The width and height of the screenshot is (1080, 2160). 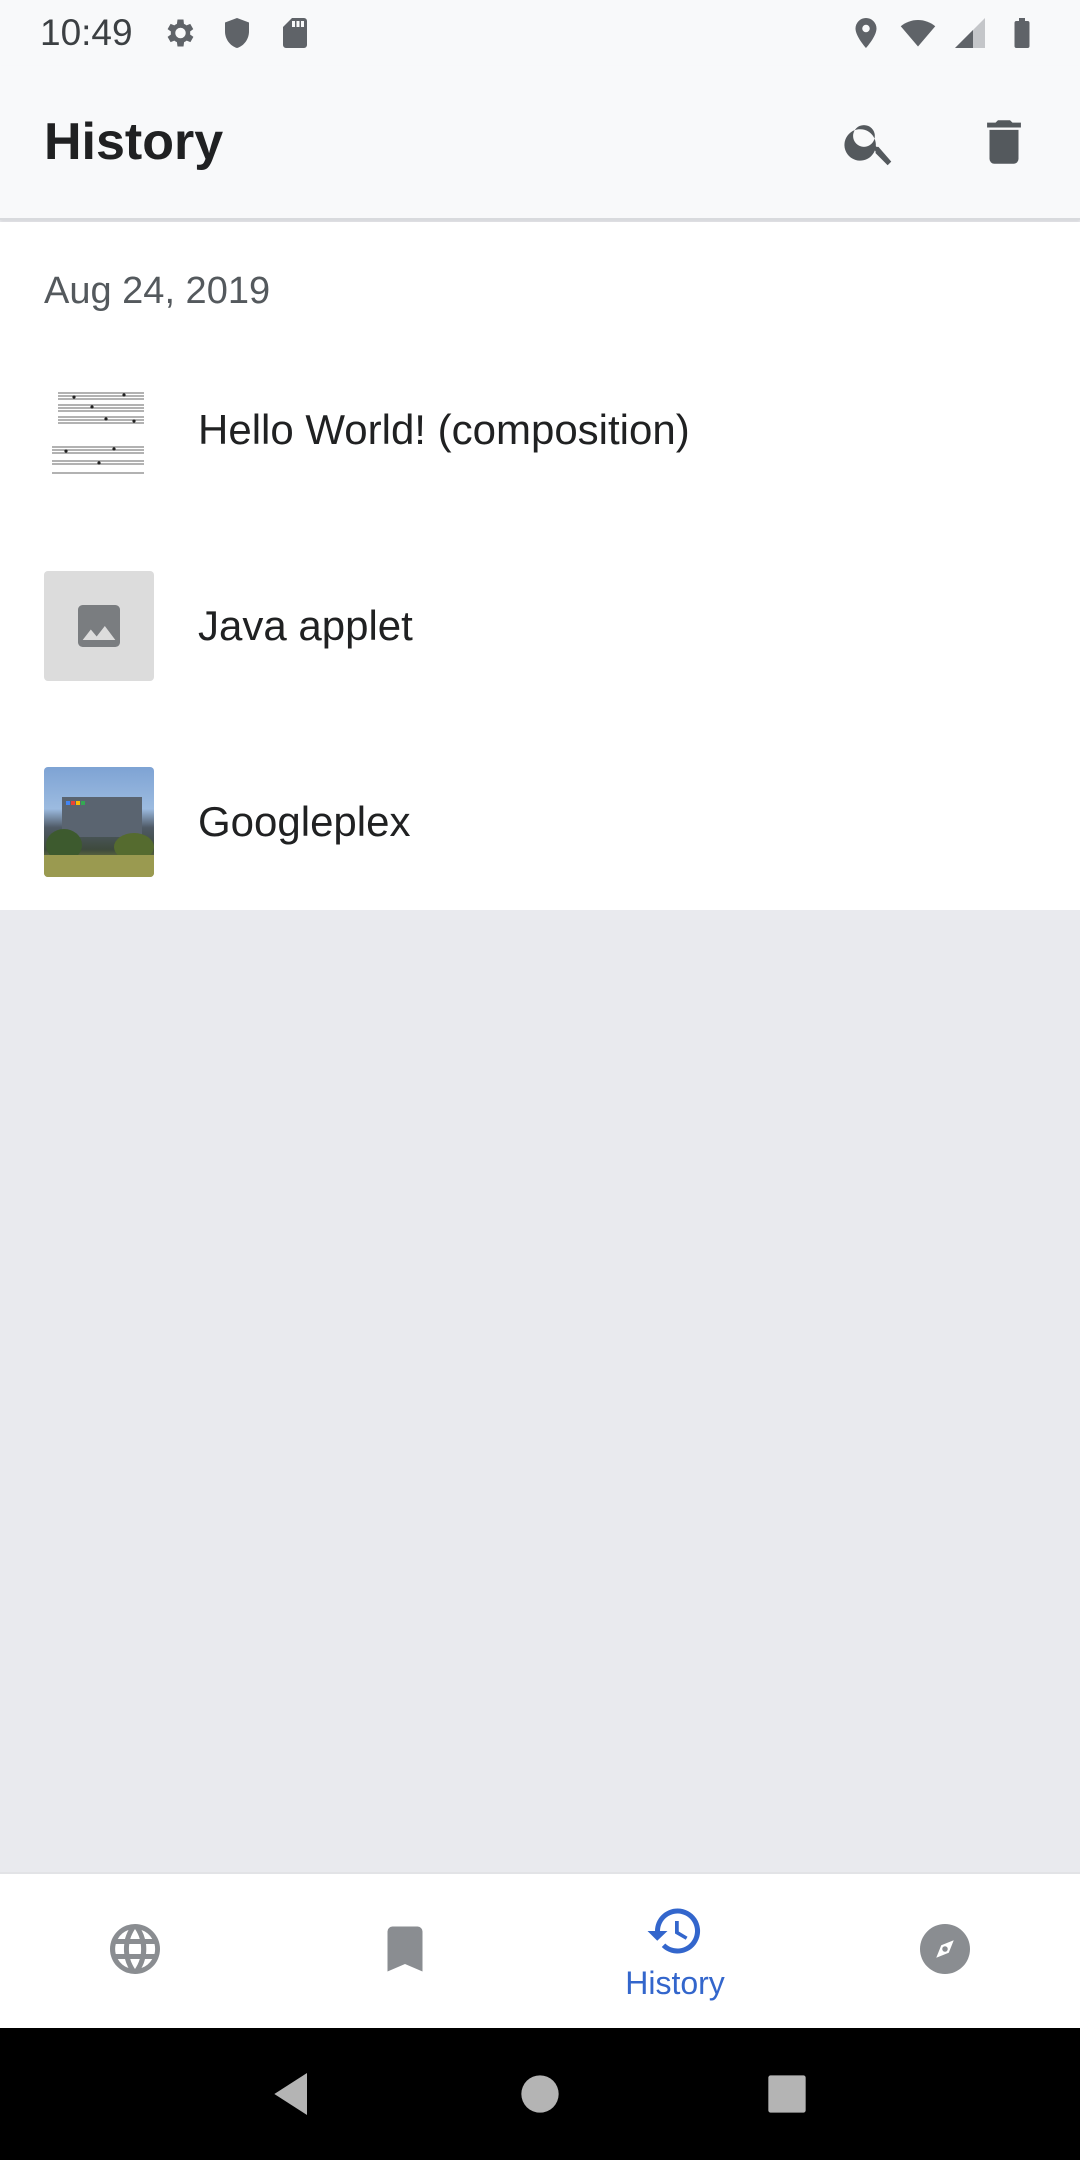 What do you see at coordinates (540, 33) in the screenshot?
I see `status-bar: 10:49` at bounding box center [540, 33].